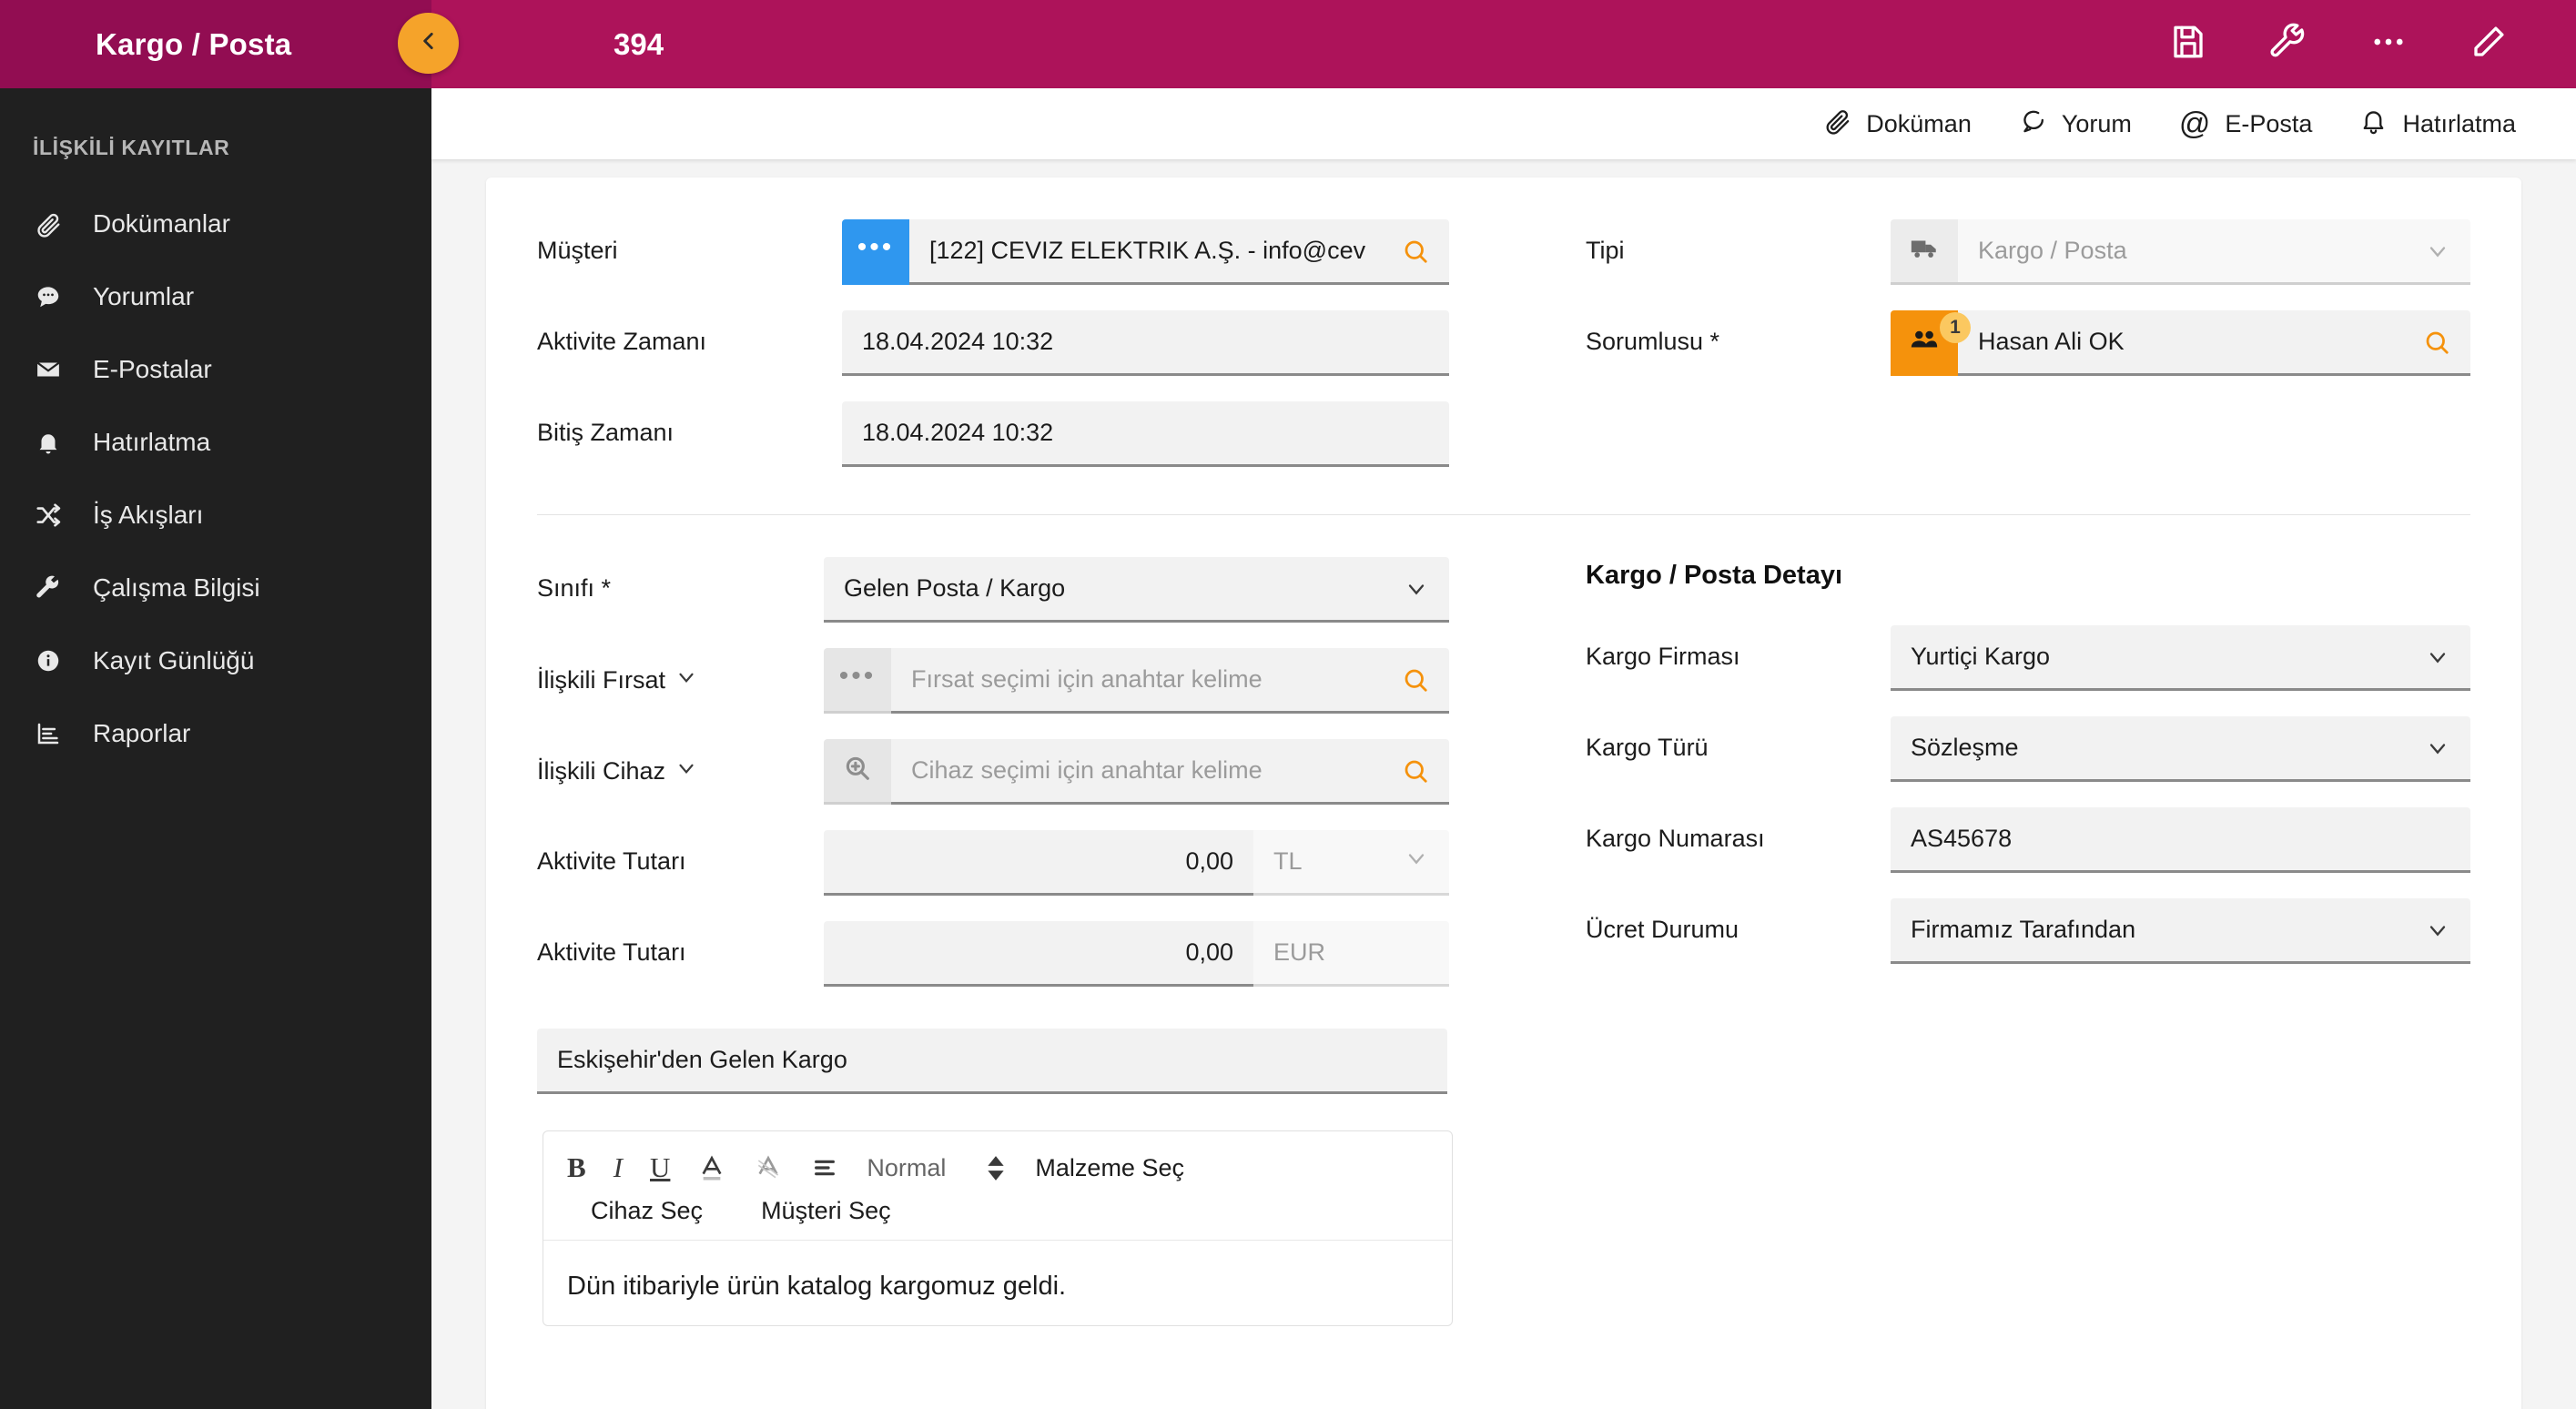 This screenshot has height=1409, width=2576. I want to click on field-value: Yurtiçi Kargo, so click(1981, 656).